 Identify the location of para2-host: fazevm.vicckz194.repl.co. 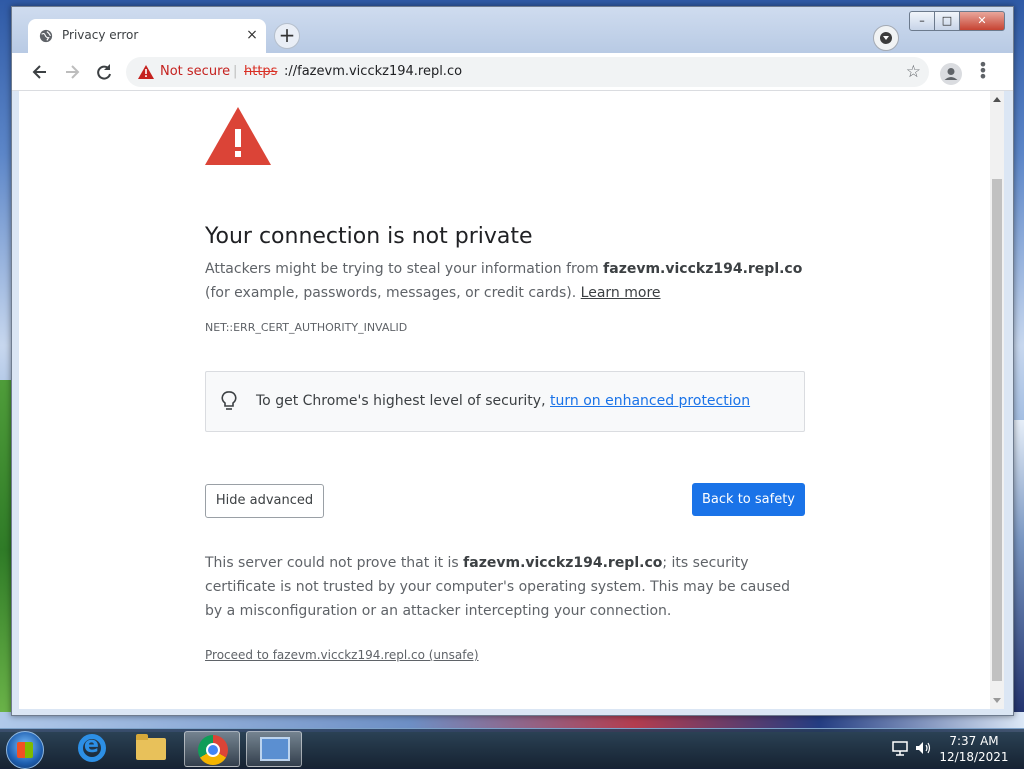
(563, 563).